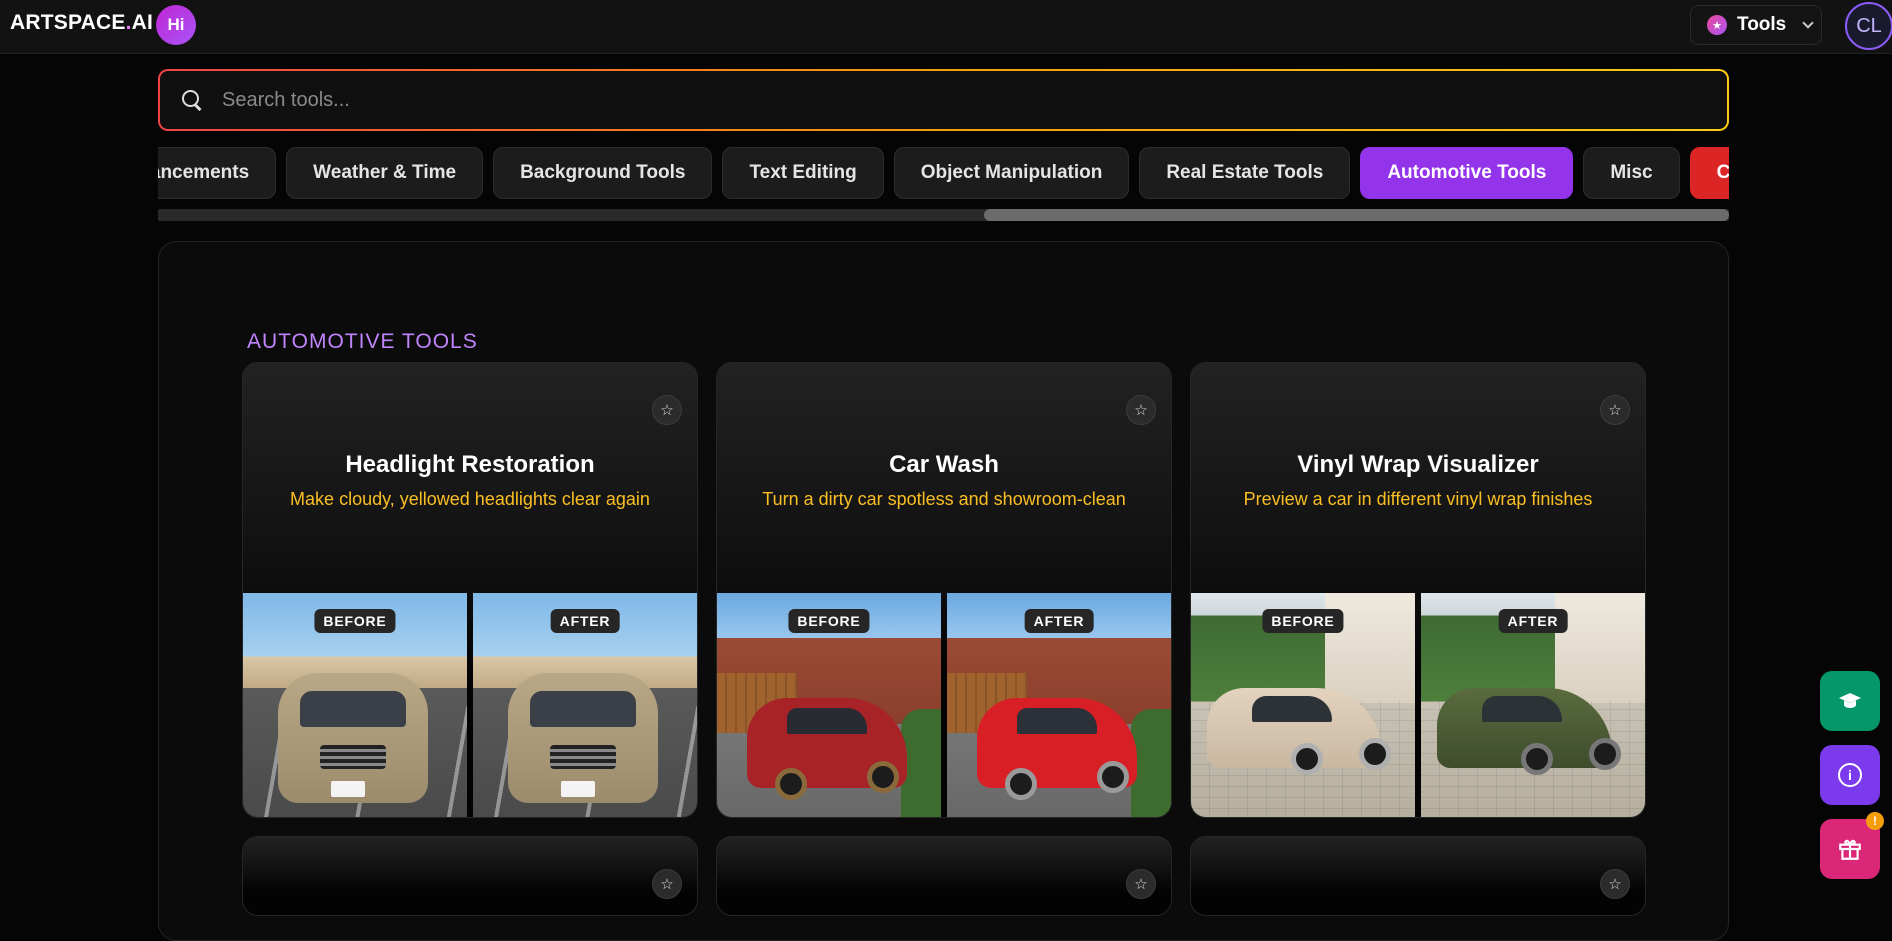 This screenshot has width=1892, height=941. What do you see at coordinates (946, 27) in the screenshot?
I see `top-bar: ARTSPACE.AI Hi ★ Tools CL` at bounding box center [946, 27].